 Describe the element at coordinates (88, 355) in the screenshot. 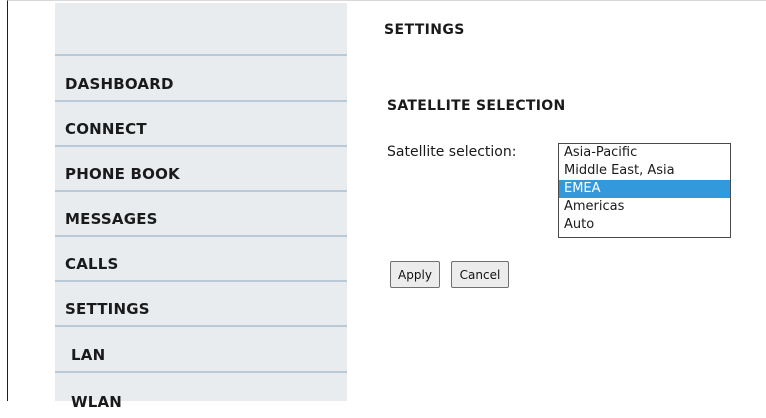

I see `sidebar-item-label: LAN` at that location.